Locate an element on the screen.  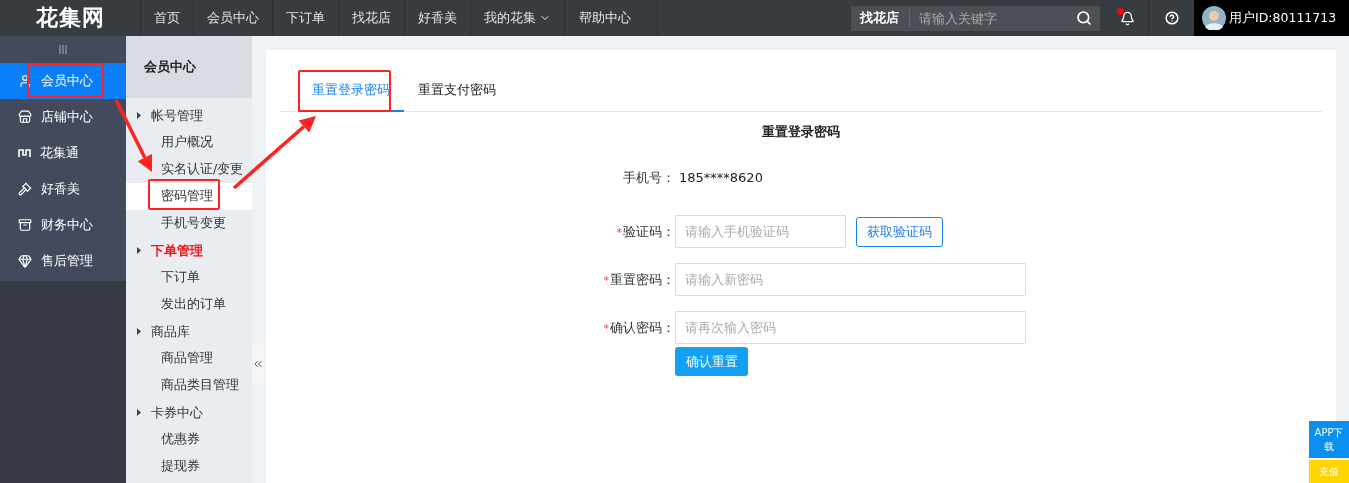
form-title: 重置登录密码 is located at coordinates (801, 132).